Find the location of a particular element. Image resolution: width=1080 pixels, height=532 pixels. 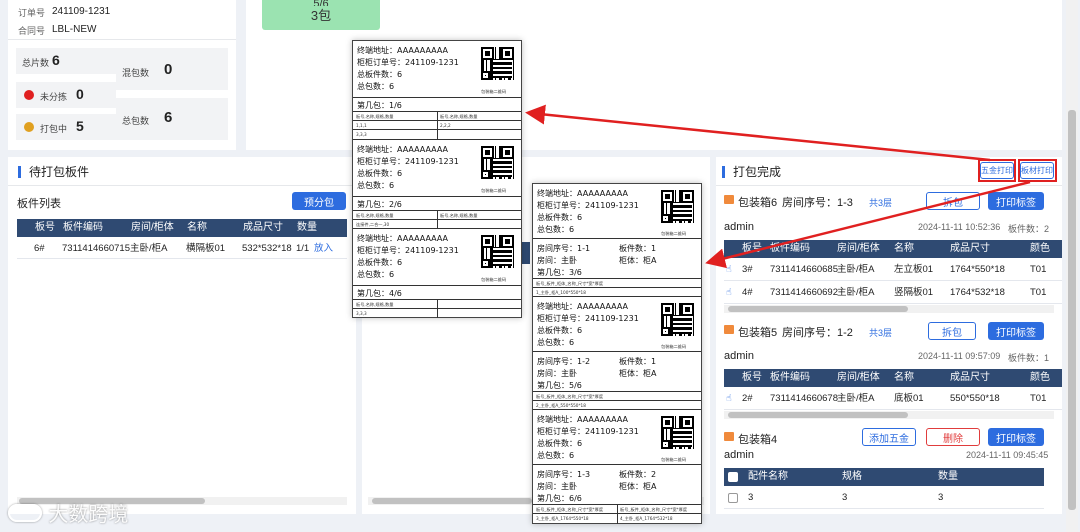

unsorted-box: 未分拣 0 is located at coordinates (66, 95).